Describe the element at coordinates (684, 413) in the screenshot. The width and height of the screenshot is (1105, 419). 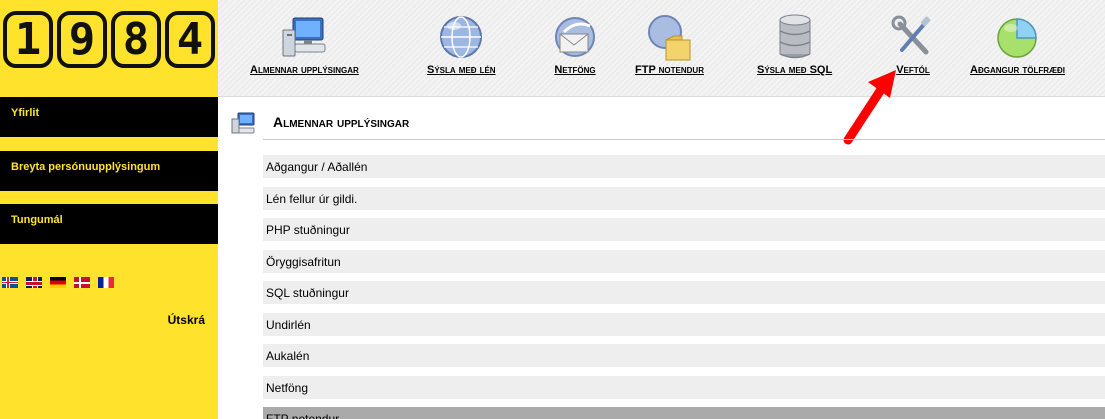
I see `list-item: FTP notendur` at that location.